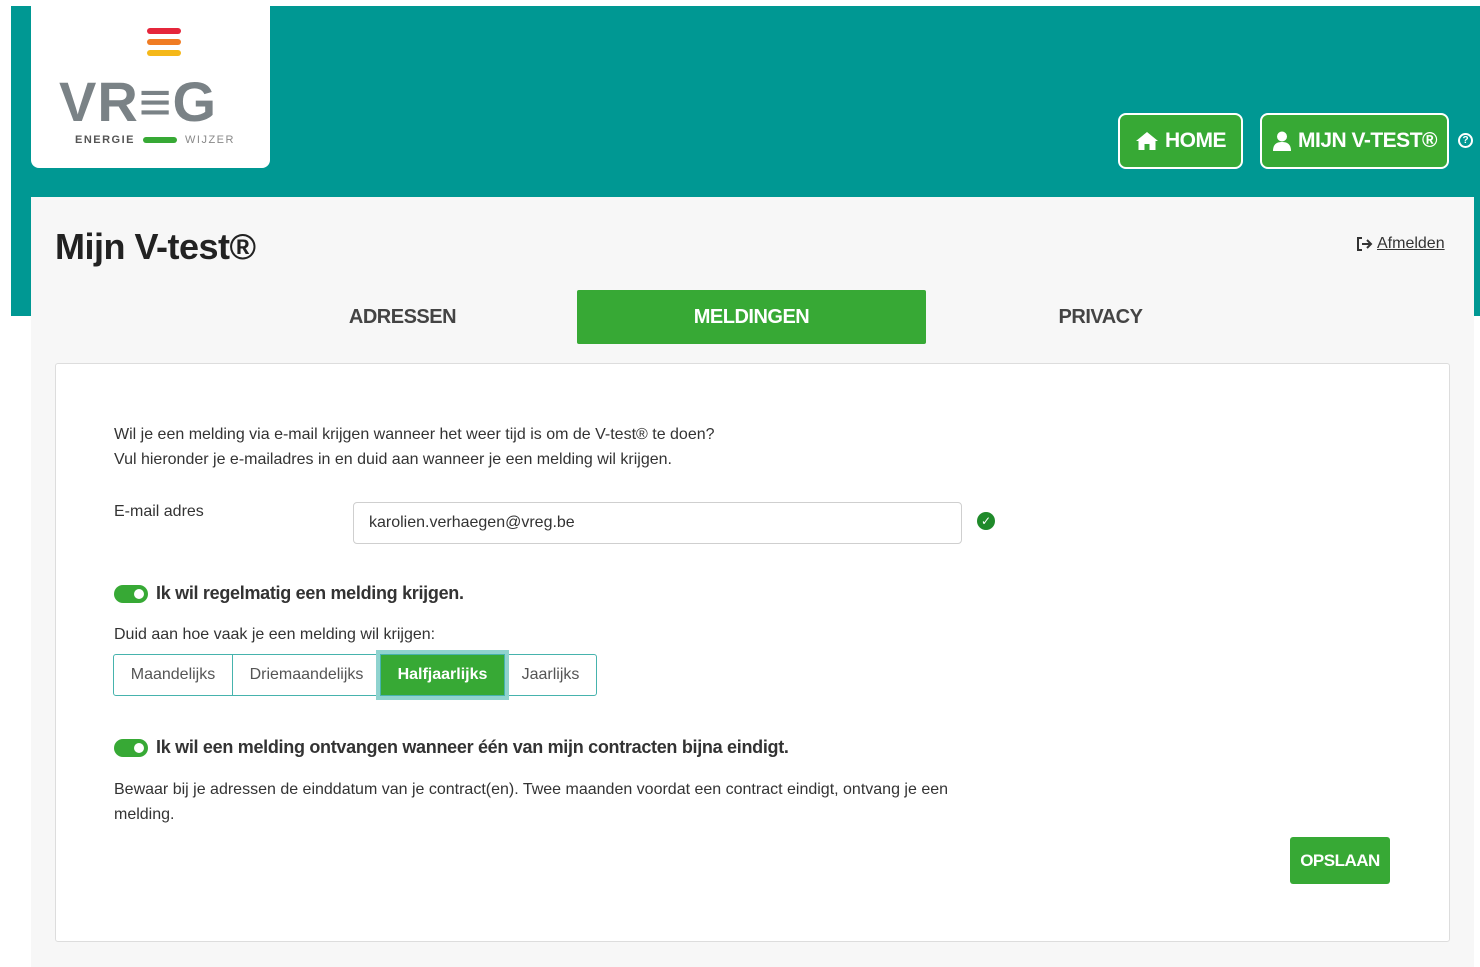 The image size is (1480, 967). What do you see at coordinates (306, 675) in the screenshot?
I see `frequency-driemaandelijks-button: Driemaandelijks` at bounding box center [306, 675].